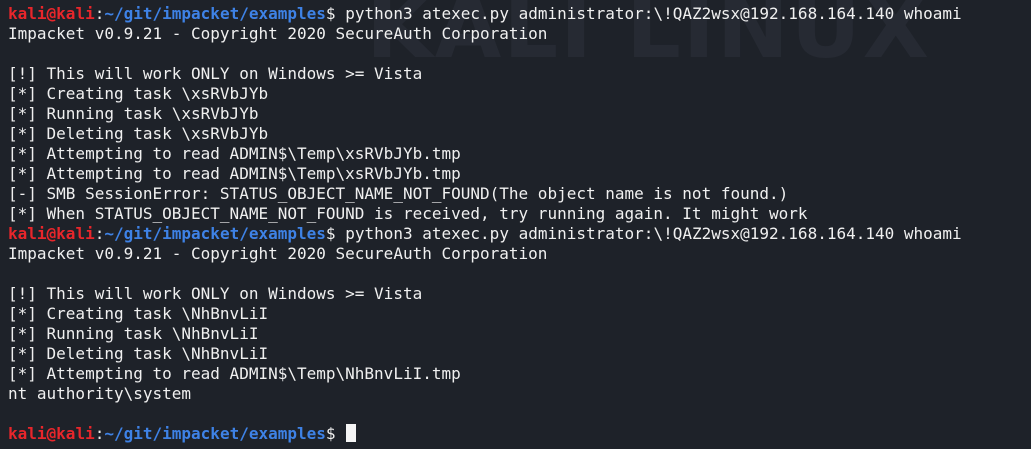 Image resolution: width=1031 pixels, height=449 pixels. Describe the element at coordinates (133, 113) in the screenshot. I see `output-line: [*] Running task \xsRVbJYb` at that location.